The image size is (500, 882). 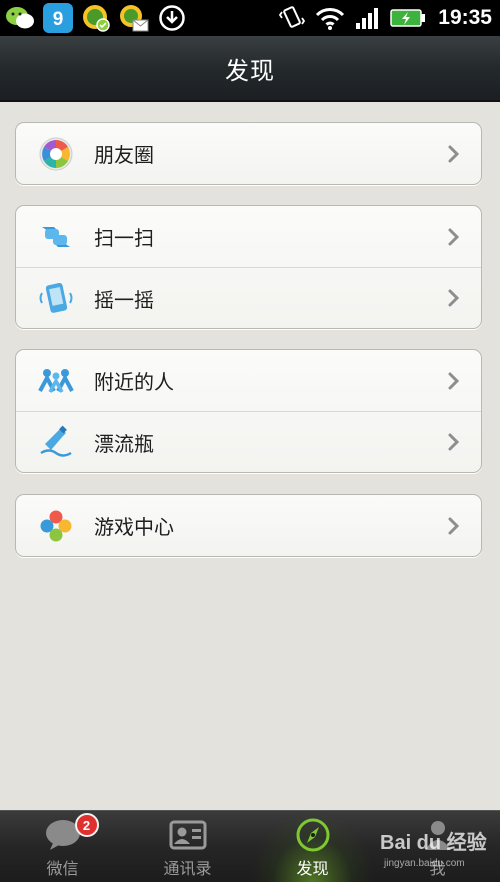 What do you see at coordinates (62, 868) in the screenshot?
I see `tab-label: 微信` at bounding box center [62, 868].